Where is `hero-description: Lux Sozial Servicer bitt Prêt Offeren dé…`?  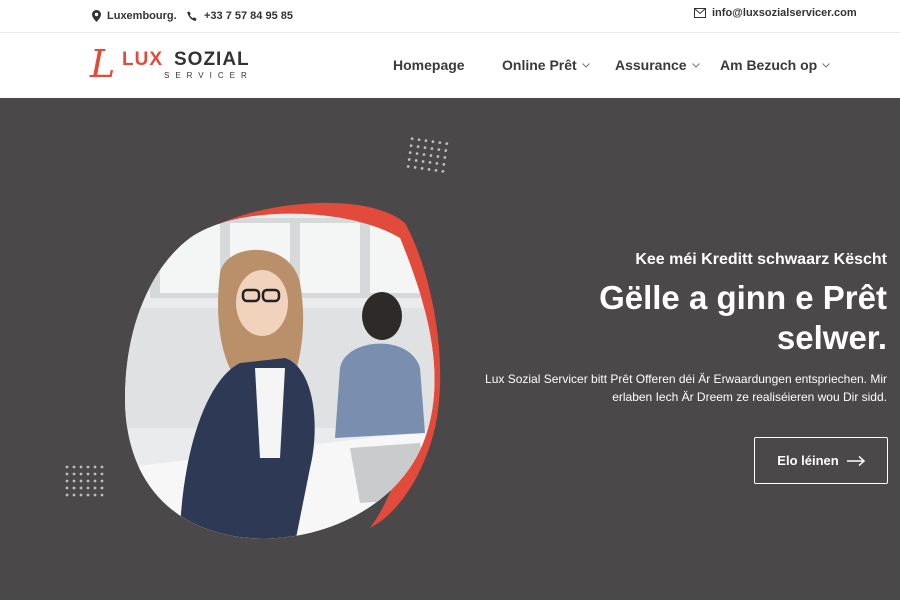
hero-description: Lux Sozial Servicer bitt Prêt Offeren dé… is located at coordinates (686, 388).